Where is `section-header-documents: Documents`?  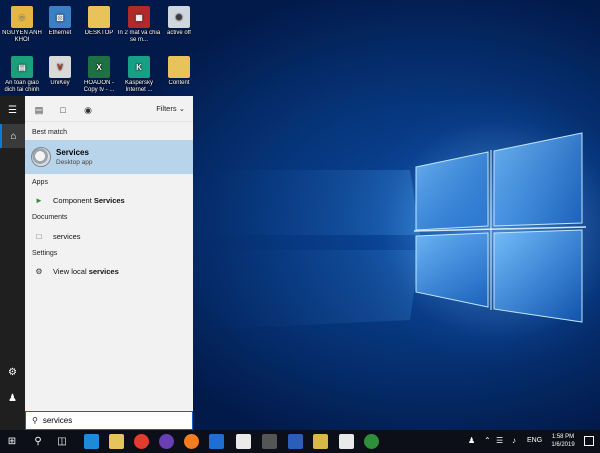 section-header-documents: Documents is located at coordinates (50, 217).